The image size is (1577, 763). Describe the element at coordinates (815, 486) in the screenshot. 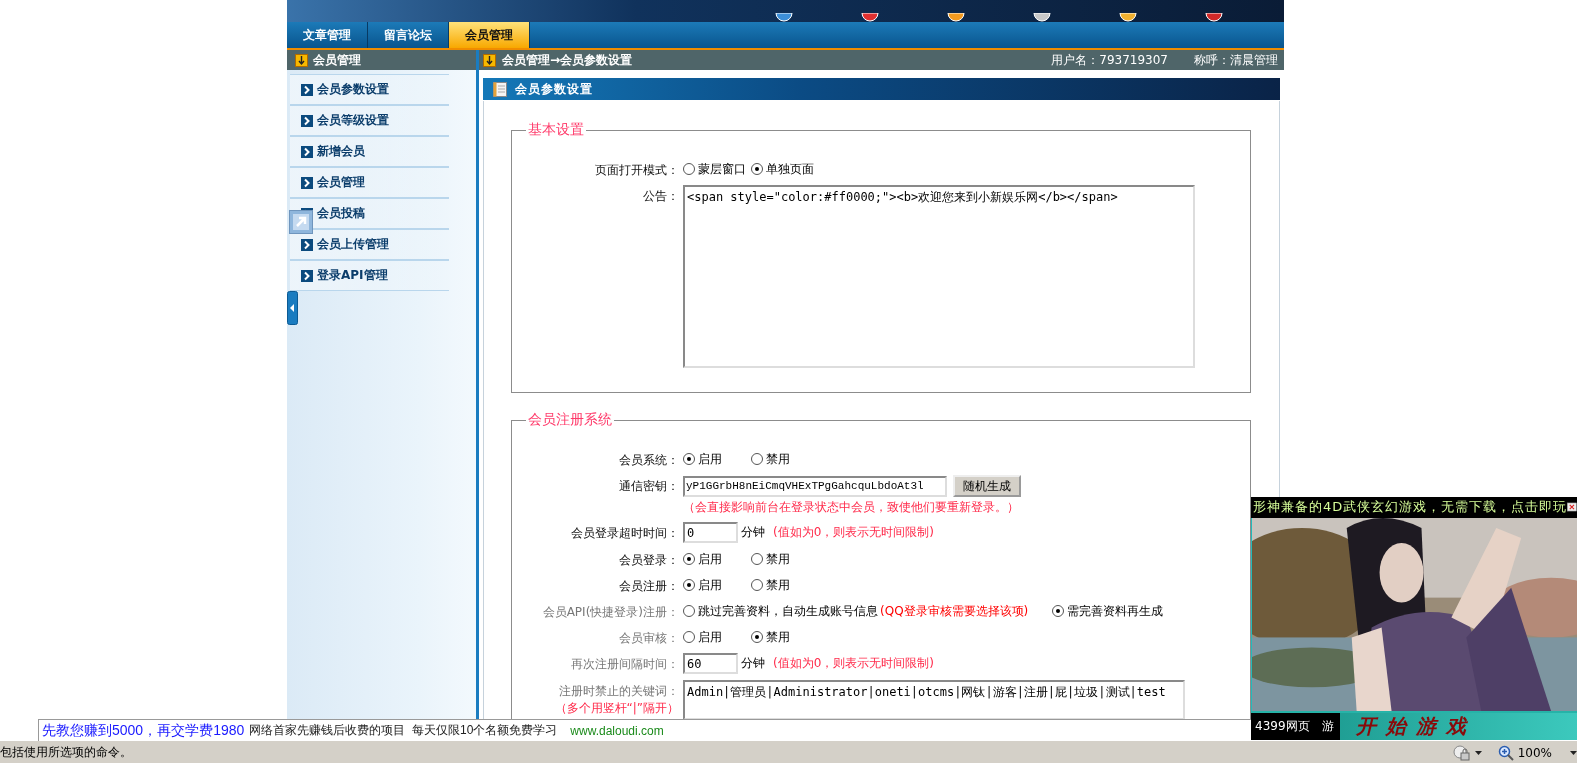

I see `key-field: yP1GGrbH8nEiCmqVHExTPgGahcquLbdoAt3l` at that location.